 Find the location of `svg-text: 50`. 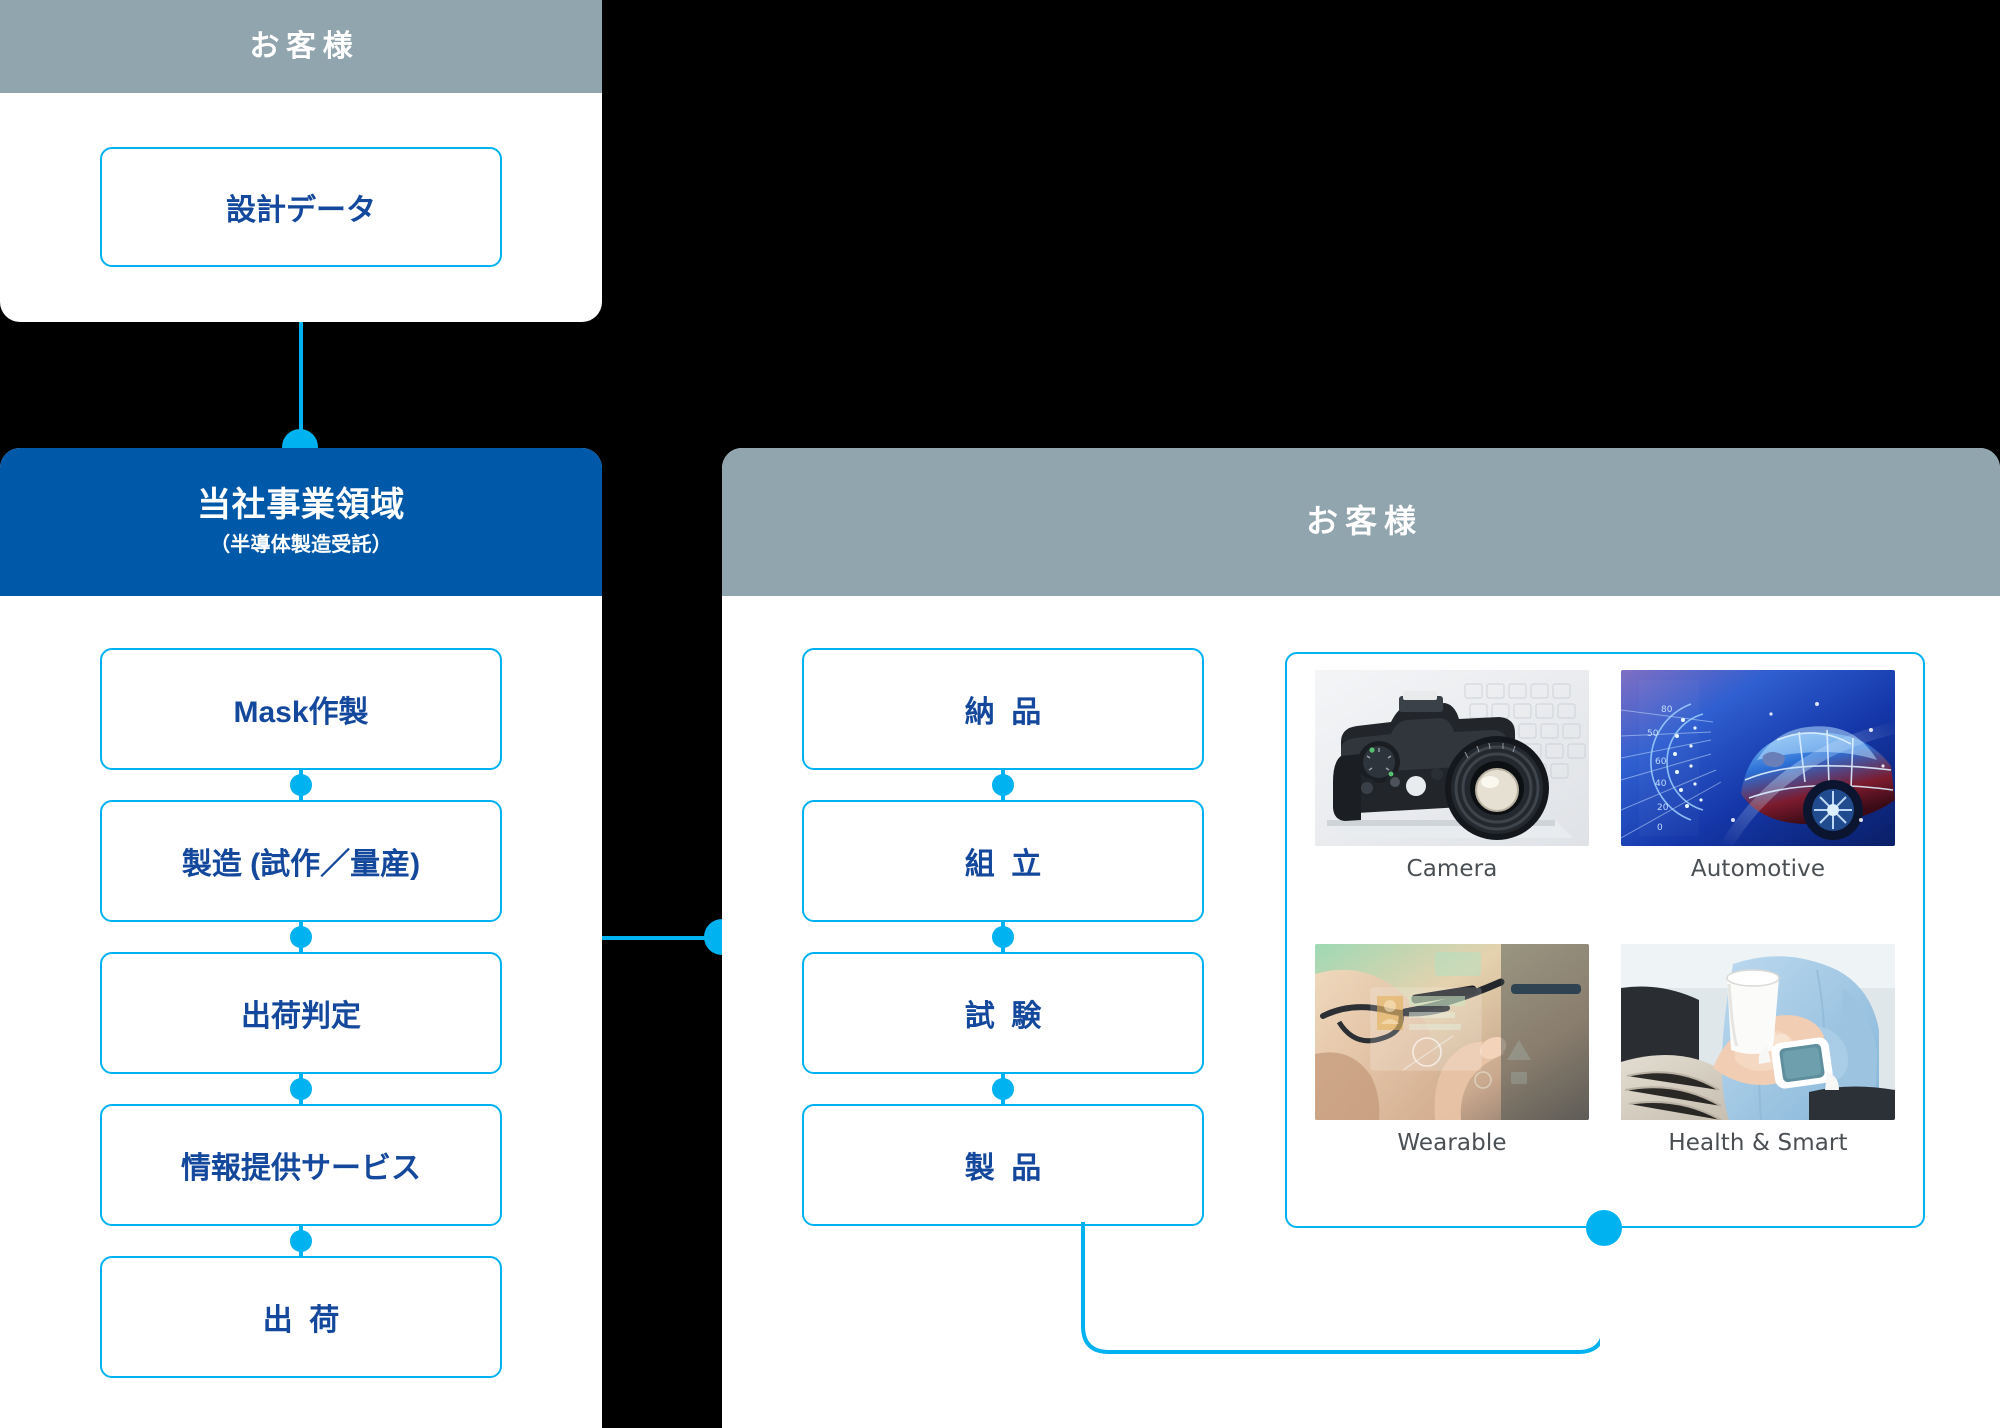

svg-text: 50 is located at coordinates (1653, 734).